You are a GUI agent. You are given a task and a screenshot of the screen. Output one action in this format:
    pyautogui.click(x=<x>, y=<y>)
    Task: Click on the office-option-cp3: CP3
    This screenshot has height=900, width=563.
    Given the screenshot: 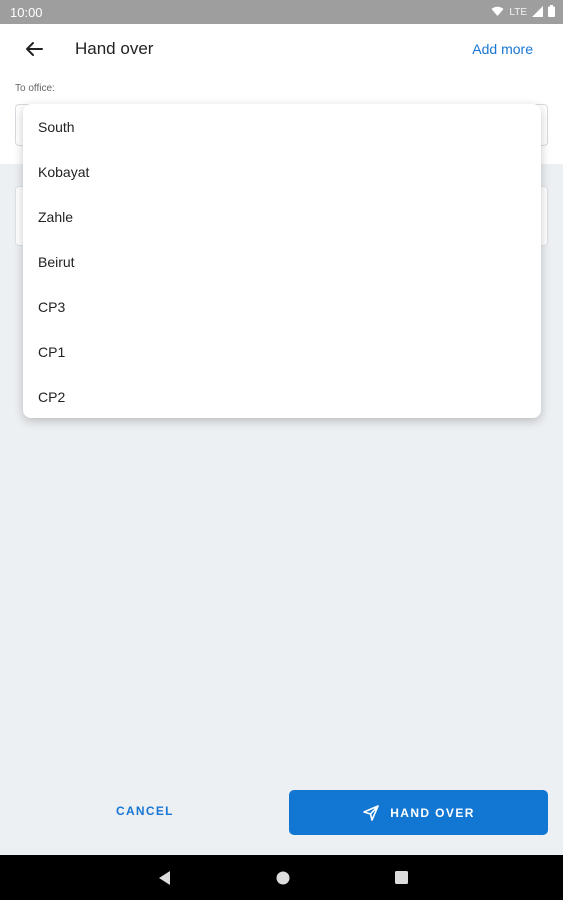 What is the action you would take?
    pyautogui.click(x=282, y=306)
    